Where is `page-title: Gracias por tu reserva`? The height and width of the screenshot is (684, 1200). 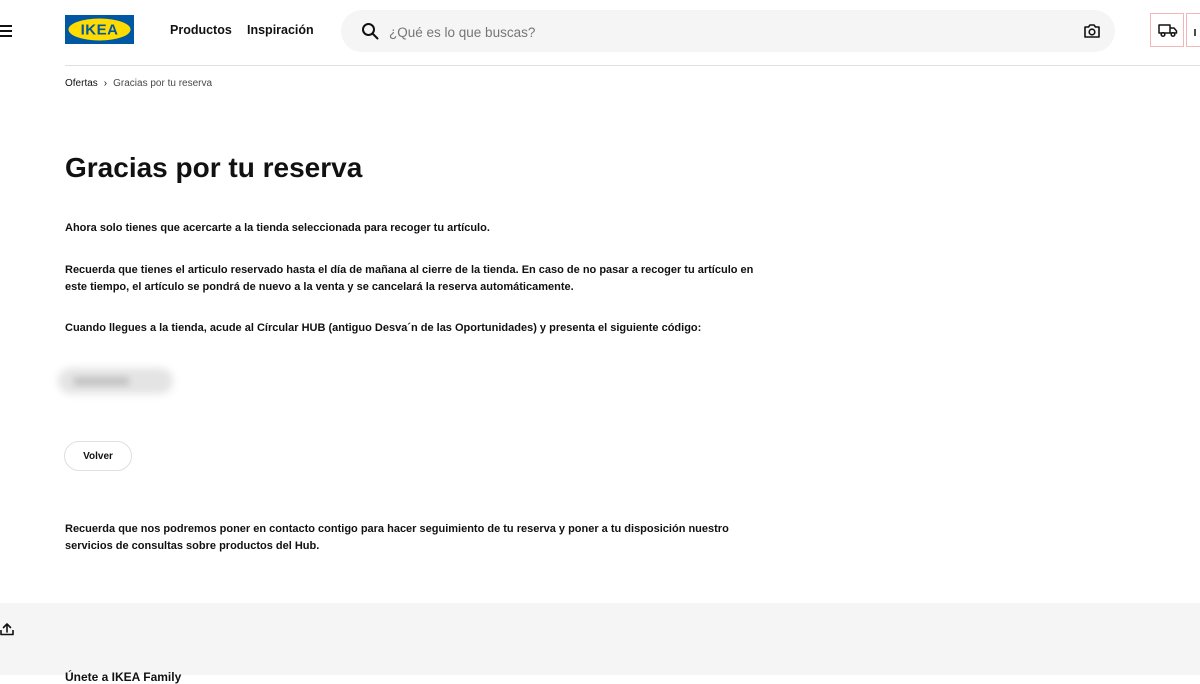 page-title: Gracias por tu reserva is located at coordinates (214, 167).